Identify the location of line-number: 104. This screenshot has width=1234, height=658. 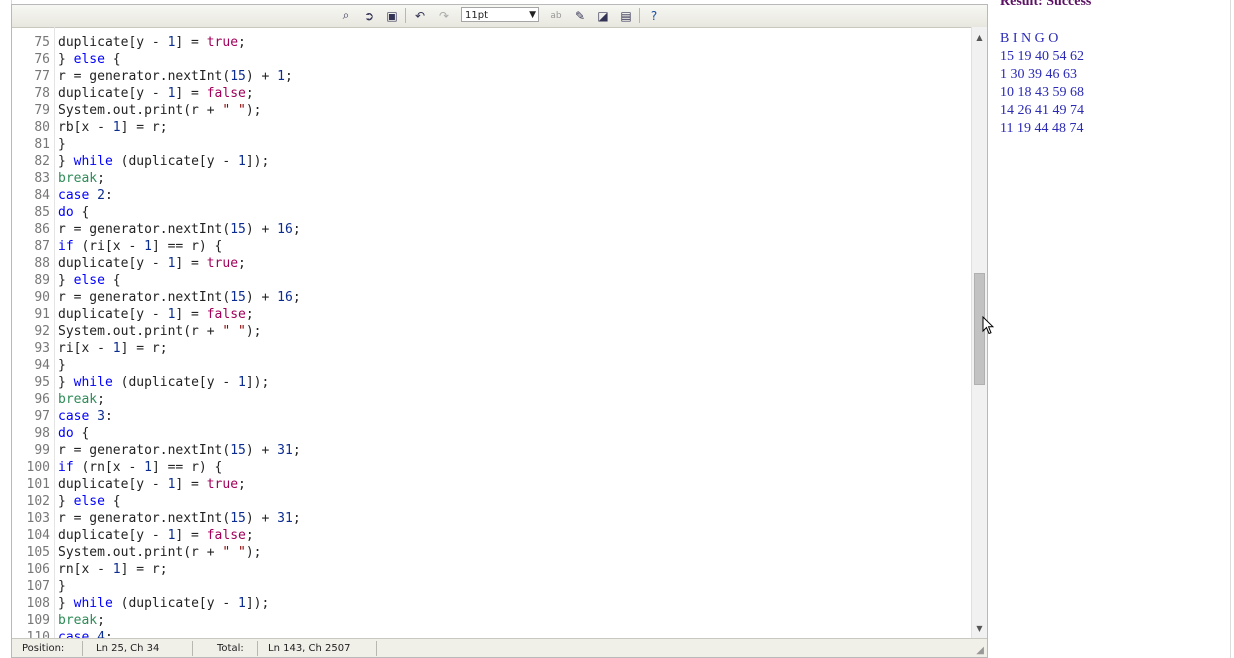
(38, 535).